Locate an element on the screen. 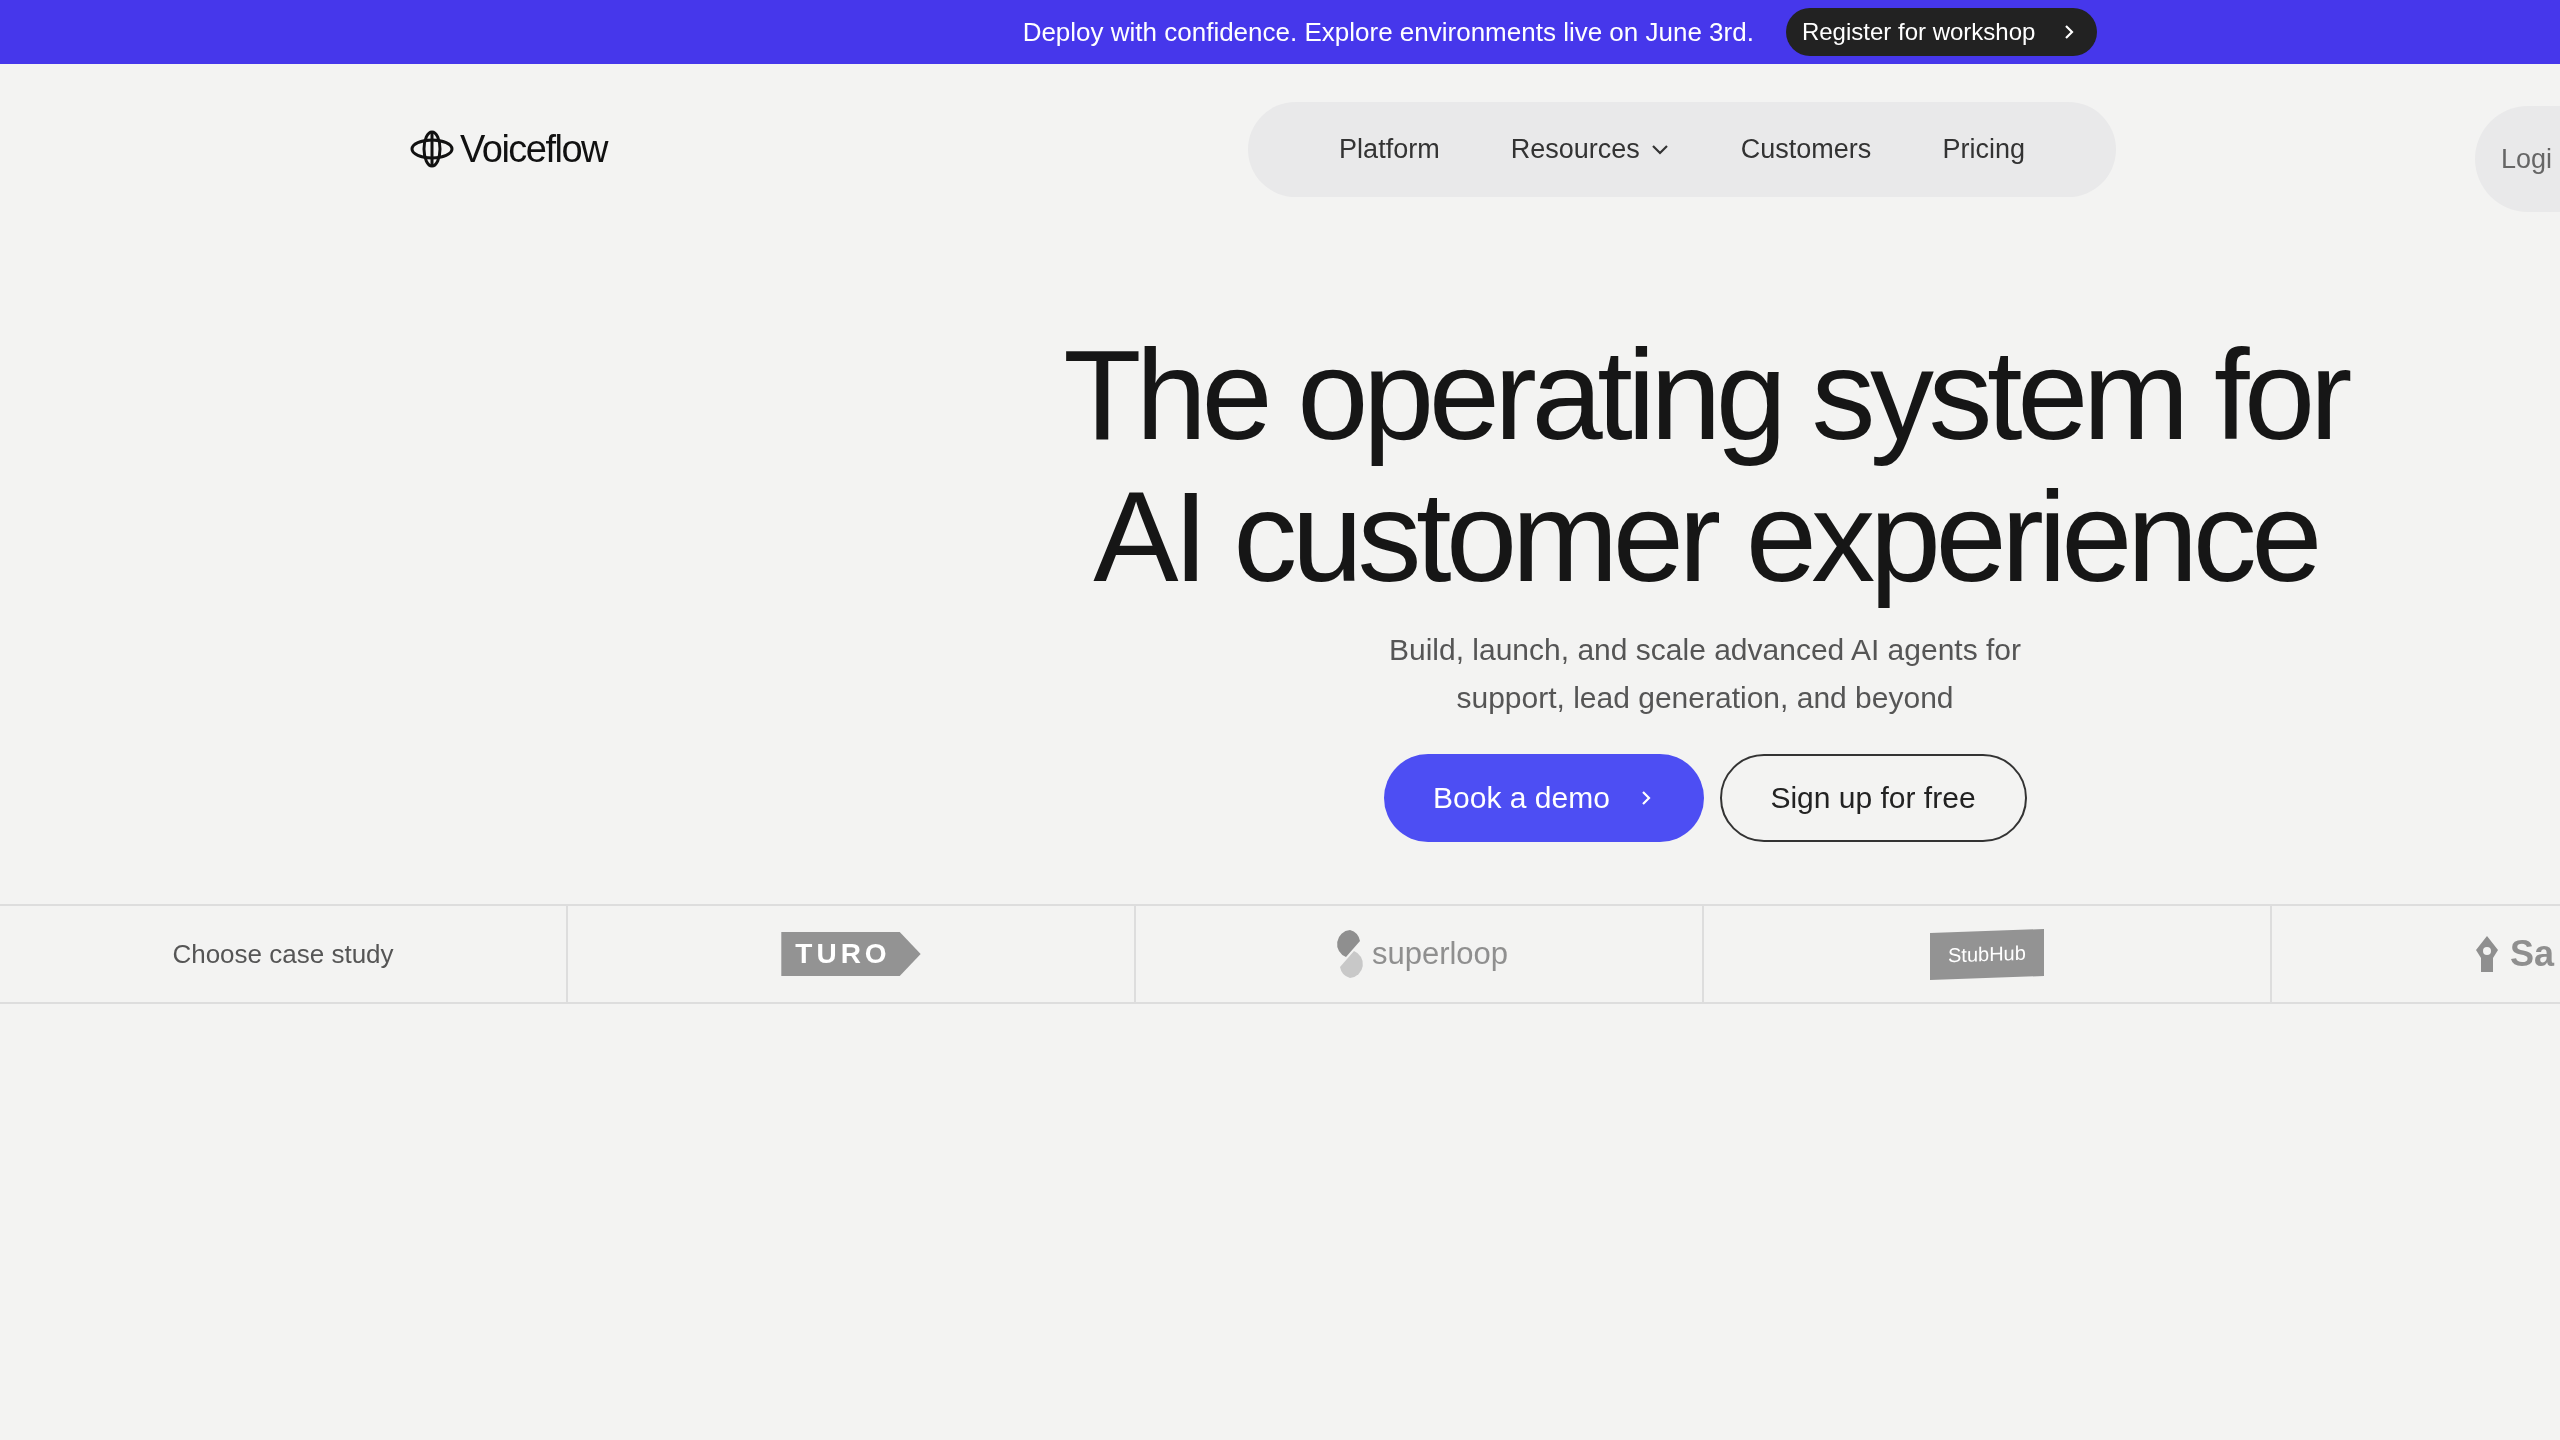 The height and width of the screenshot is (1440, 2560). nav-link: Customers is located at coordinates (1806, 149).